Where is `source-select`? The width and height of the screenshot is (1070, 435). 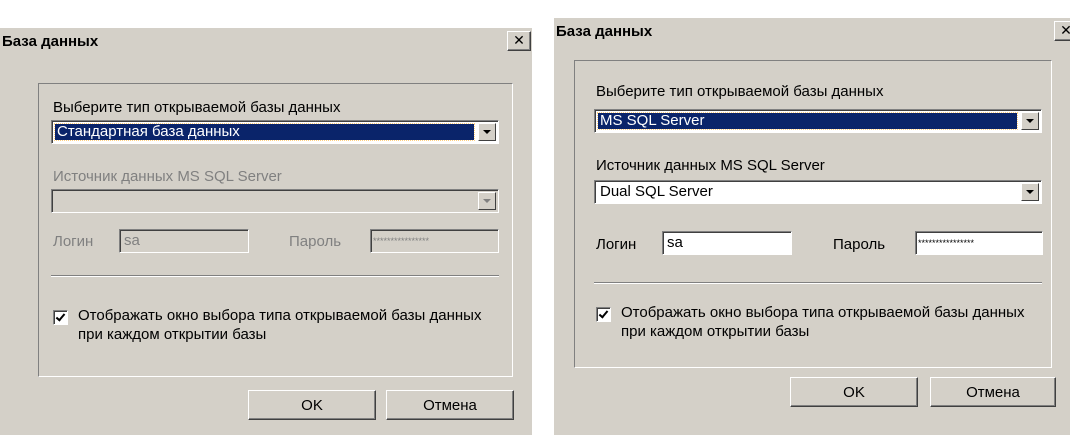
source-select is located at coordinates (275, 201).